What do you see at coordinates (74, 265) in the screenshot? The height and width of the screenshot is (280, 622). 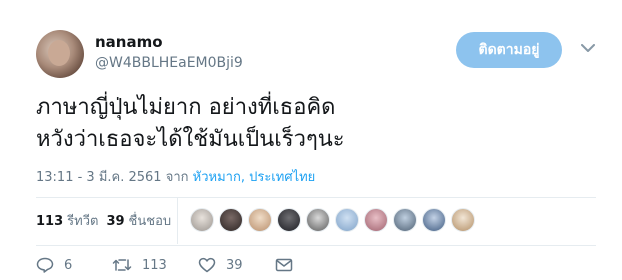 I see `reply-button: 6` at bounding box center [74, 265].